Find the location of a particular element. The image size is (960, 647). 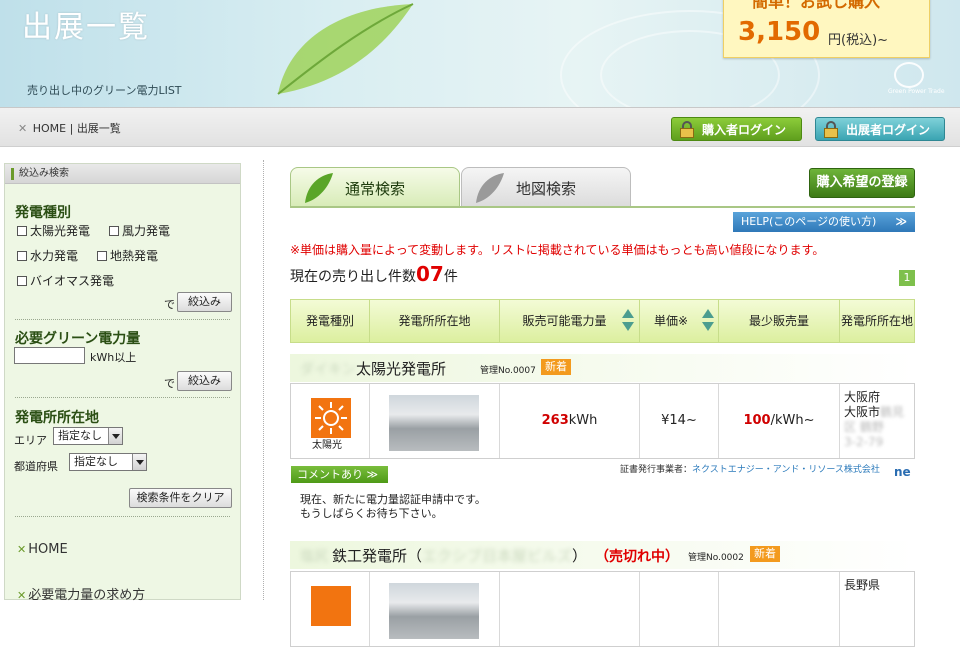

sidebar-link-home: ✕ HOME is located at coordinates (42, 549).